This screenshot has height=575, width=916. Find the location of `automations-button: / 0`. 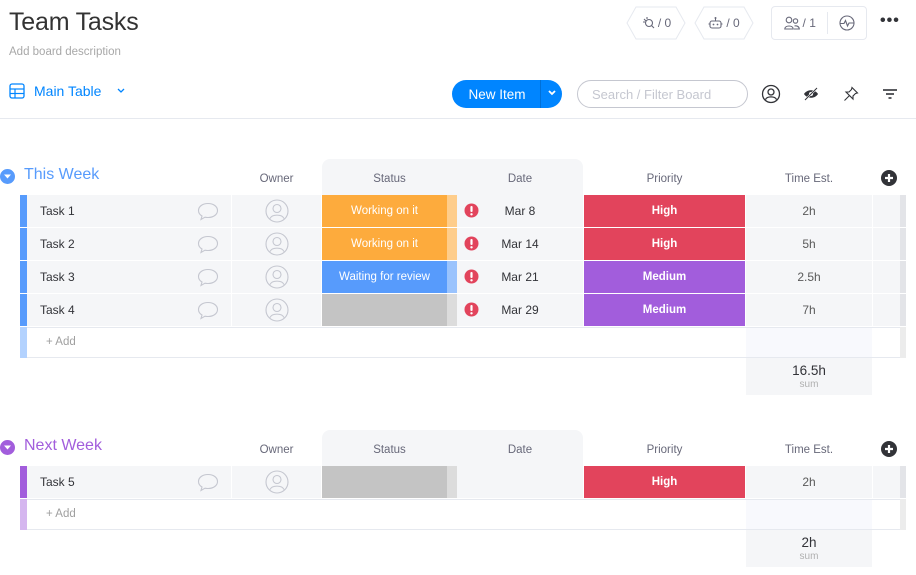

automations-button: / 0 is located at coordinates (724, 23).